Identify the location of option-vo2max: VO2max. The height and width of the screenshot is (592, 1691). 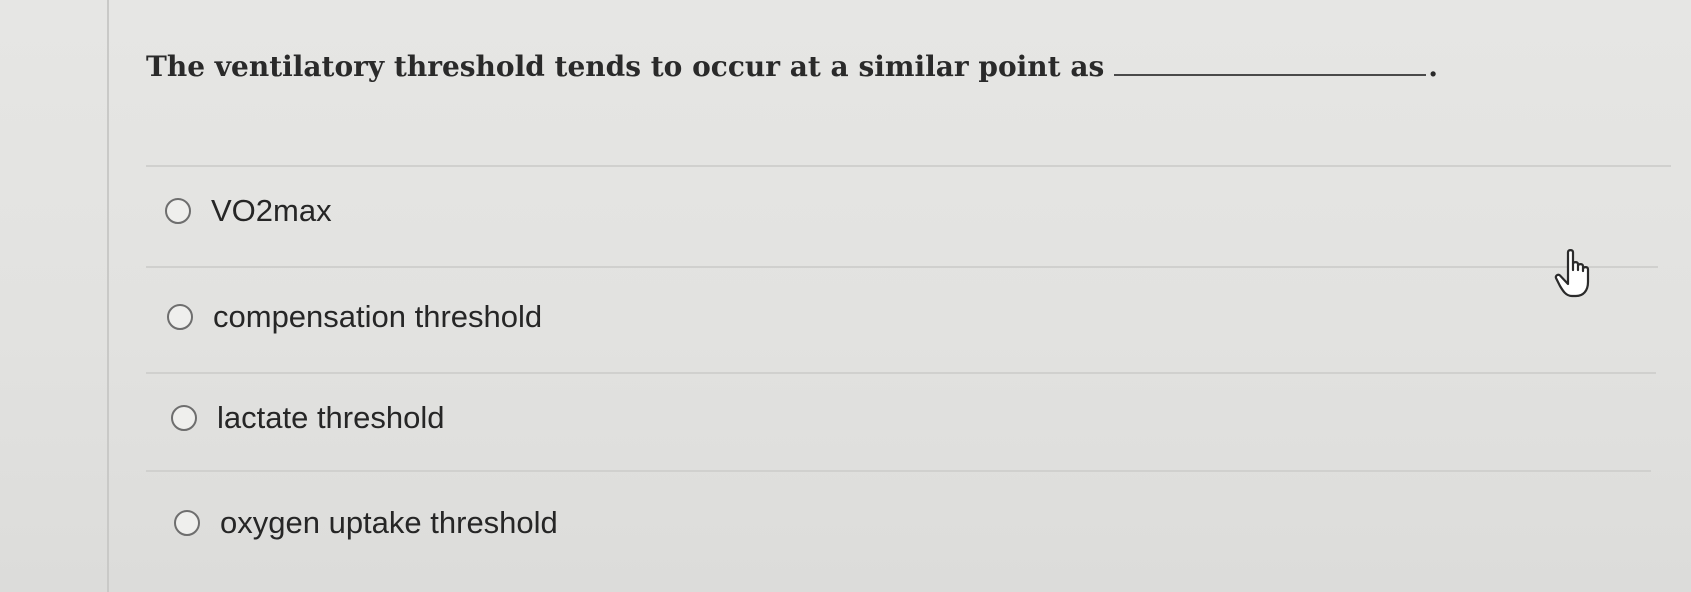
(248, 211).